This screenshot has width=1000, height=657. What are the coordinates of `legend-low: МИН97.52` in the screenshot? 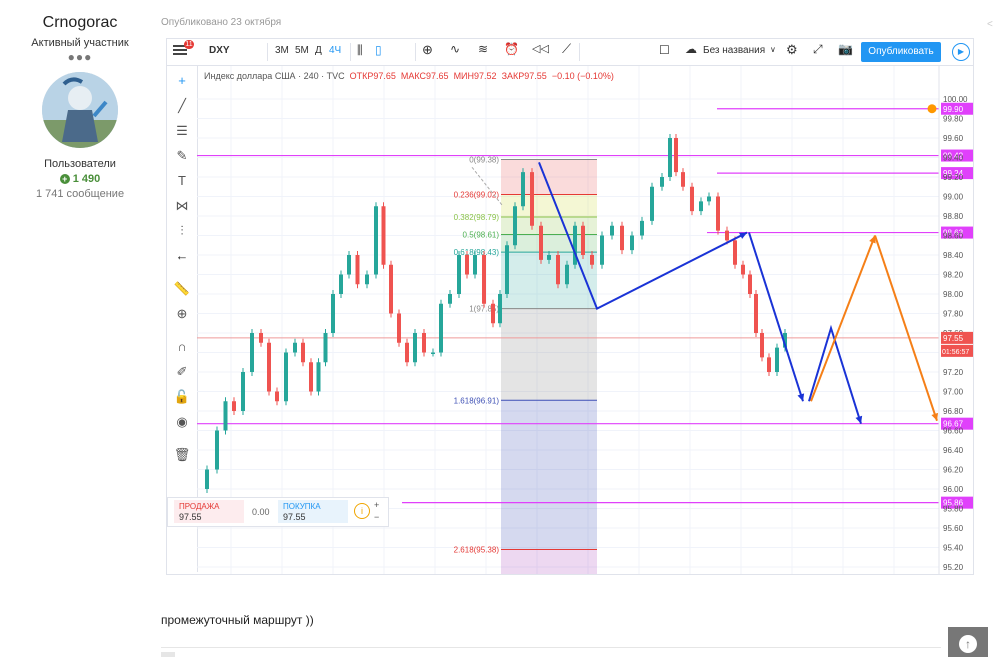 It's located at (475, 76).